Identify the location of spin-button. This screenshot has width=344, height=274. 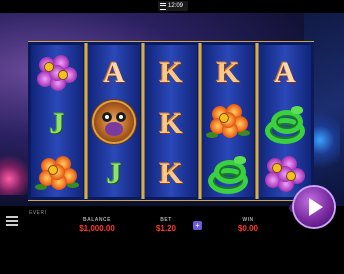
(314, 207).